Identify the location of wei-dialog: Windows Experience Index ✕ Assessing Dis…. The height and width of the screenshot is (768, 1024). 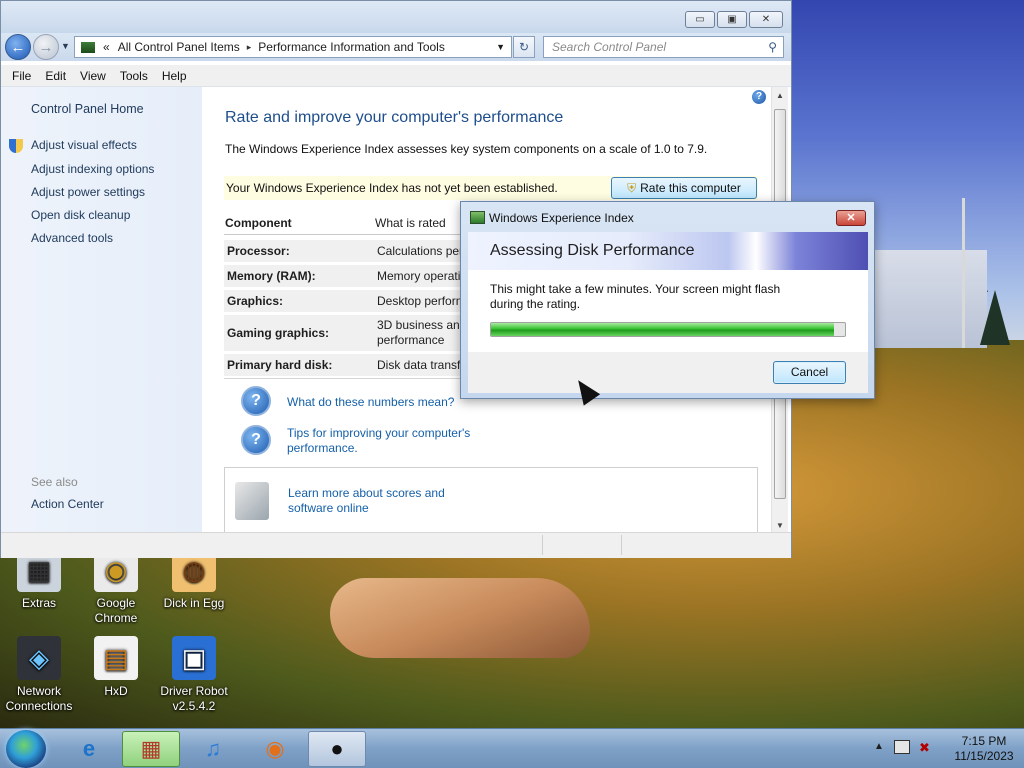
(667, 300).